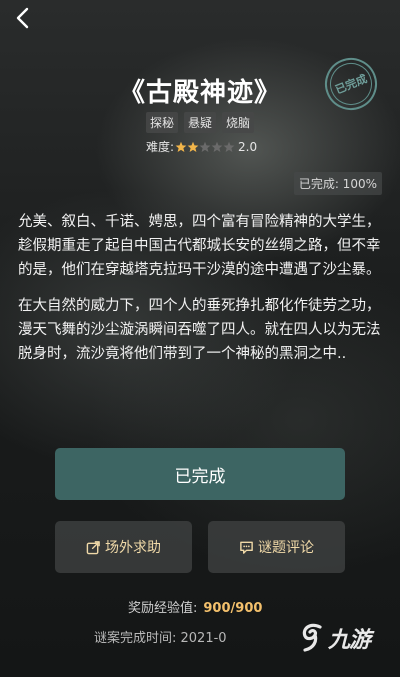  What do you see at coordinates (93, 547) in the screenshot?
I see `share-icon` at bounding box center [93, 547].